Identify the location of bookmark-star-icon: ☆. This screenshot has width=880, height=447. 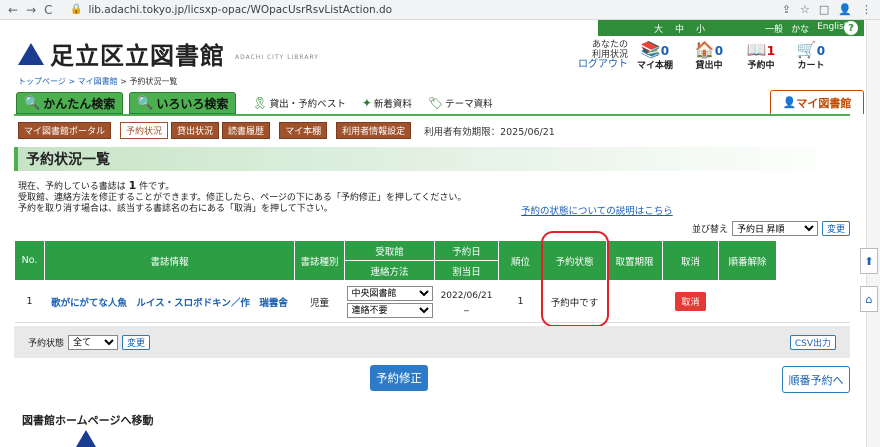
(805, 9).